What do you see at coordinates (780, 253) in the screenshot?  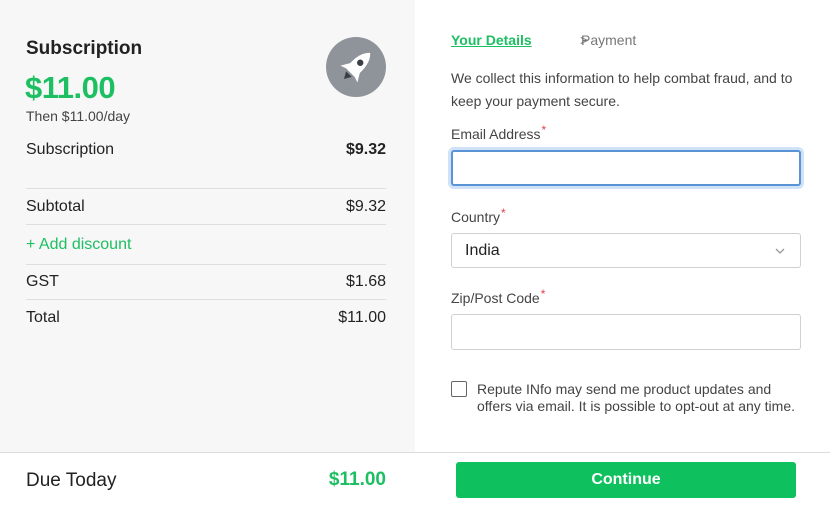 I see `chevron-down-icon` at bounding box center [780, 253].